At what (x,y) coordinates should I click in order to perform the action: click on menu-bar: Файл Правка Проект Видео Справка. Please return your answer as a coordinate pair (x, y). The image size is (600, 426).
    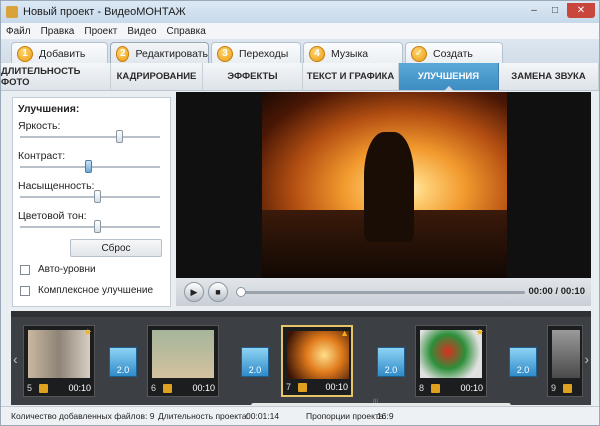
    Looking at the image, I should click on (300, 31).